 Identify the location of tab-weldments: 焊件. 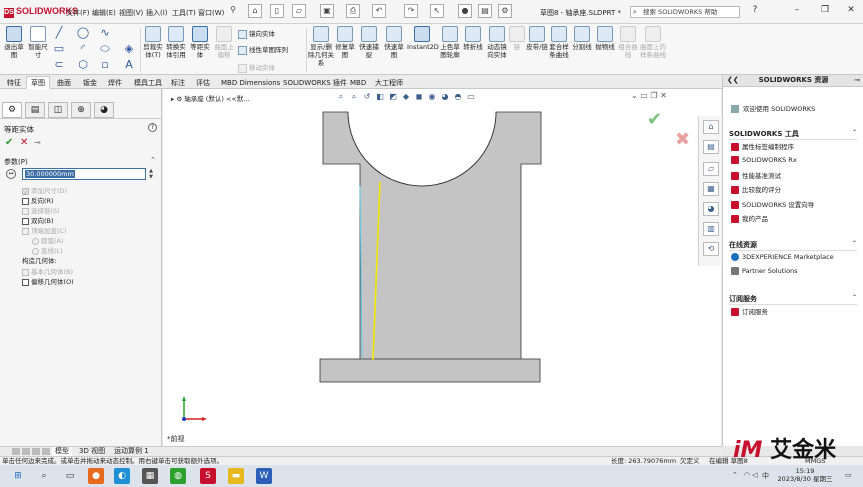
(115, 82).